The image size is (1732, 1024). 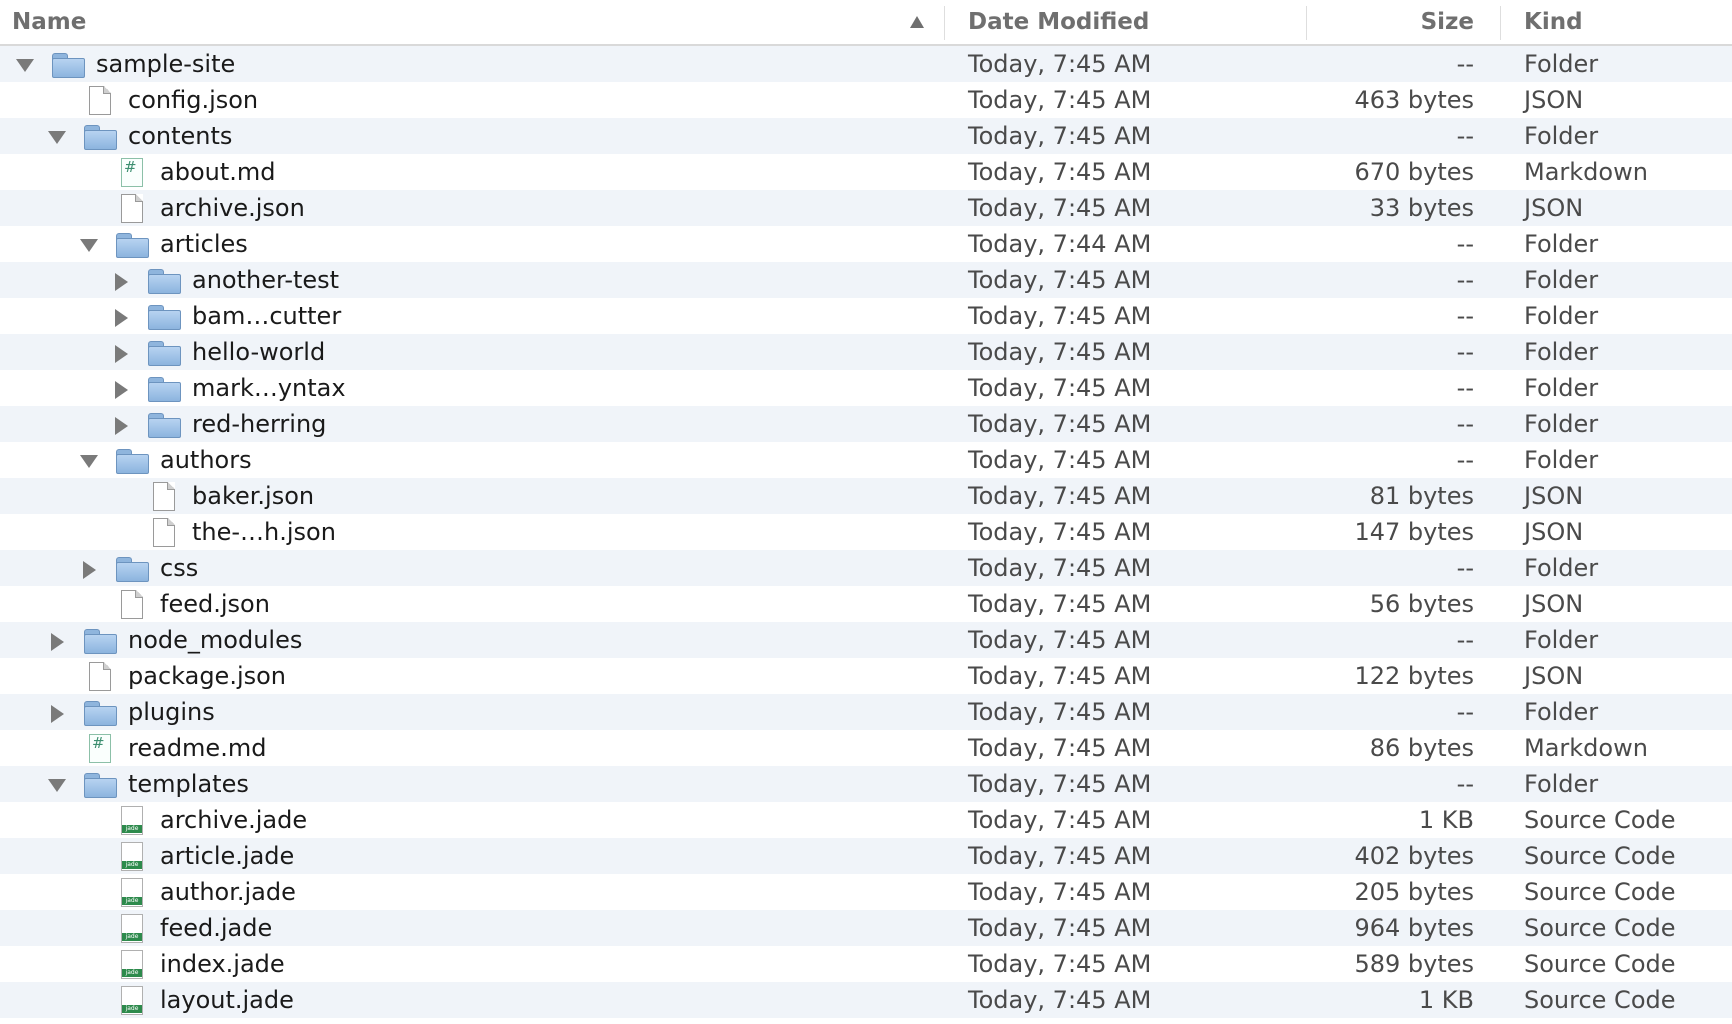 I want to click on name-column-header: Name, so click(x=472, y=22).